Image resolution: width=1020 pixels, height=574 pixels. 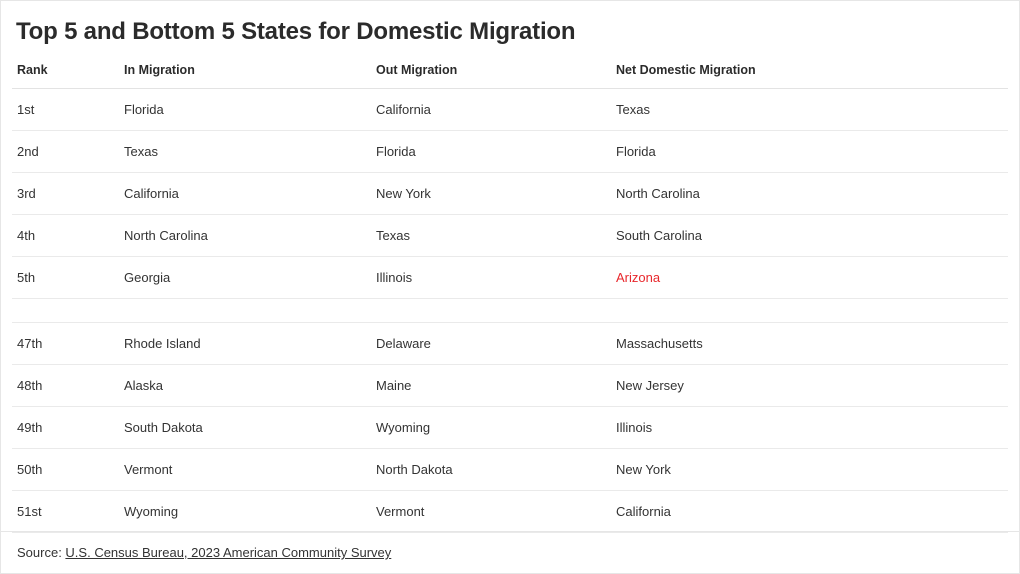 What do you see at coordinates (65, 343) in the screenshot?
I see `cell-rank: 47th` at bounding box center [65, 343].